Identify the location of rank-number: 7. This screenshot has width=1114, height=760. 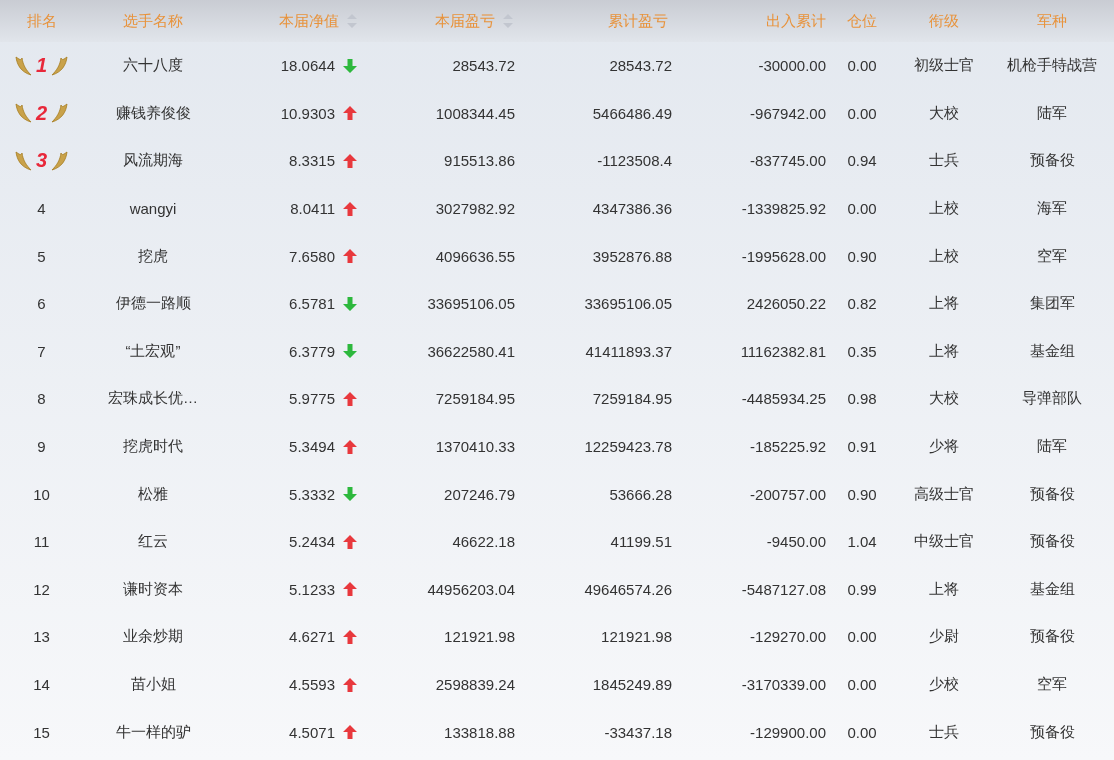
(41, 351).